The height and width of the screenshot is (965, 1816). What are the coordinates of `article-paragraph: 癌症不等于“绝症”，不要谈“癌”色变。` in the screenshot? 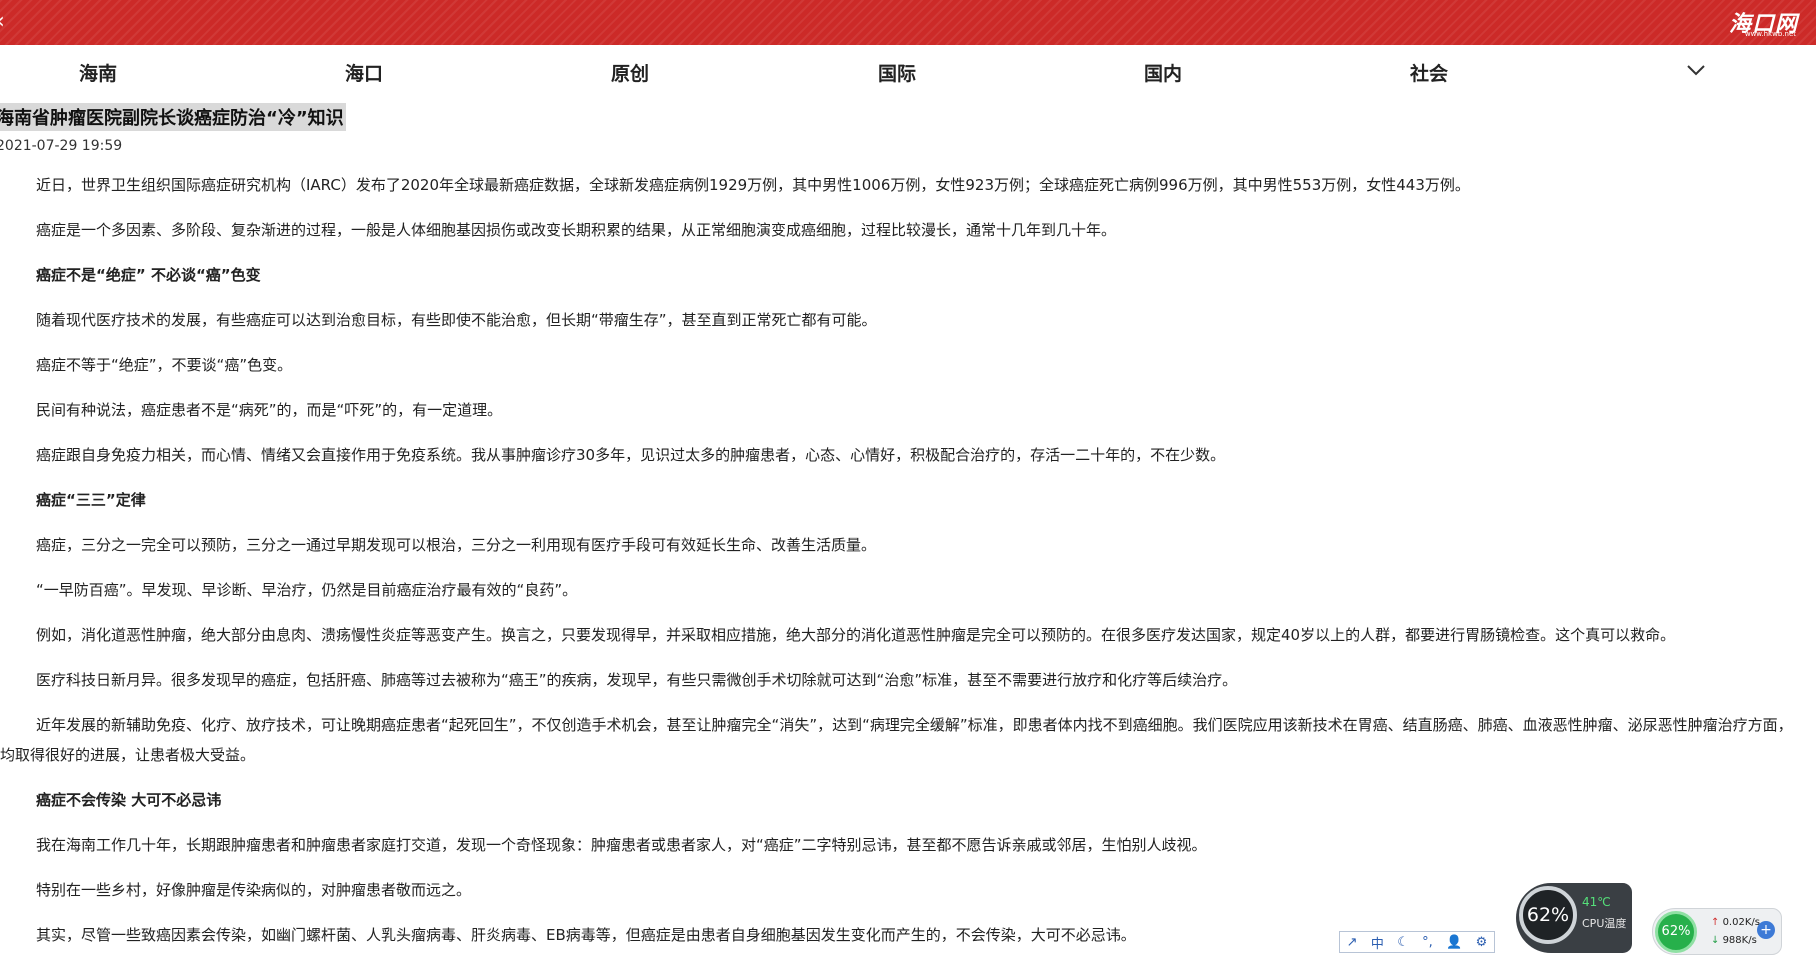 It's located at (164, 365).